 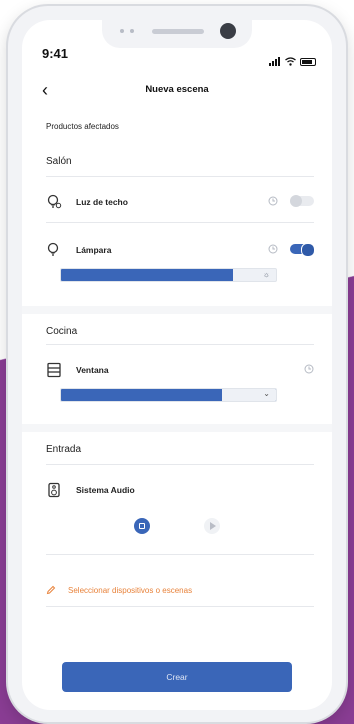 I want to click on window-icon, so click(x=54, y=370).